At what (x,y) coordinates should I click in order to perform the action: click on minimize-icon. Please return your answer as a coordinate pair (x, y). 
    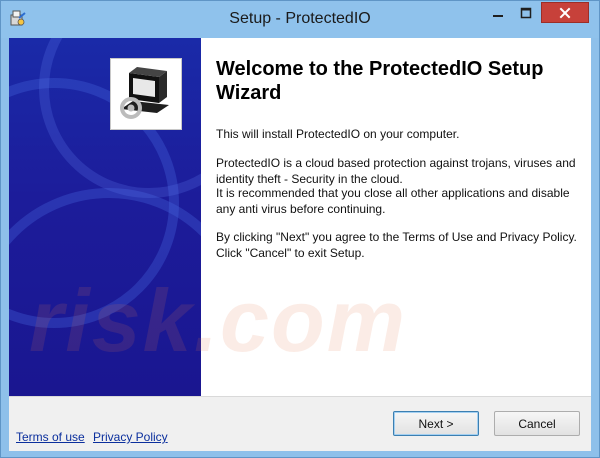
    Looking at the image, I should click on (497, 16).